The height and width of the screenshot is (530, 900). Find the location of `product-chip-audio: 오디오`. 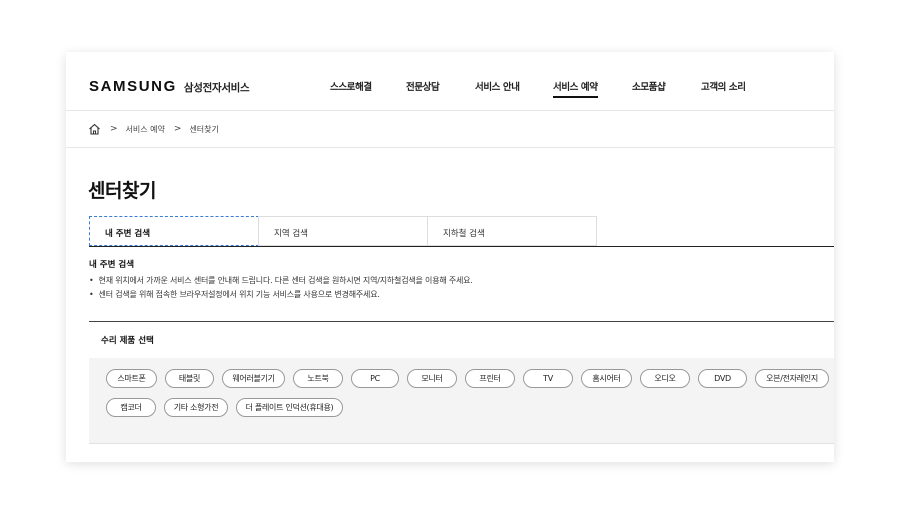

product-chip-audio: 오디오 is located at coordinates (665, 378).